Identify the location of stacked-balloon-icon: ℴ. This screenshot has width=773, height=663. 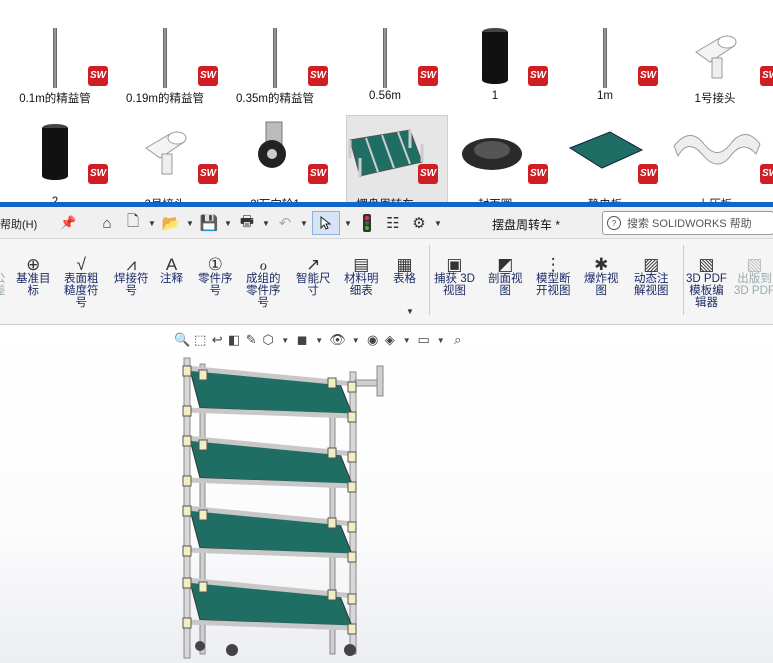
(263, 264).